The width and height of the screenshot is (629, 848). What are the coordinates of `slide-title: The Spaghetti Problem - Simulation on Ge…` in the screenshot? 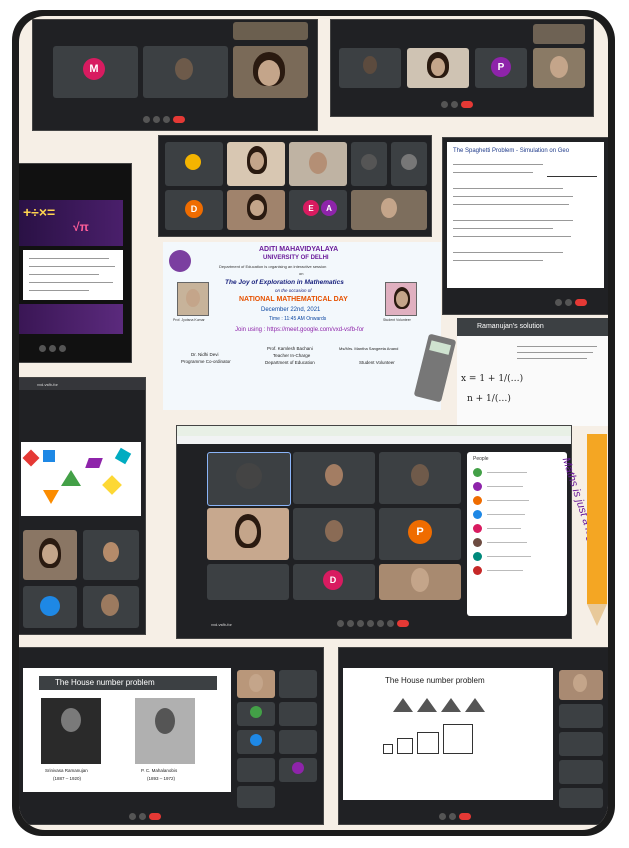 It's located at (511, 151).